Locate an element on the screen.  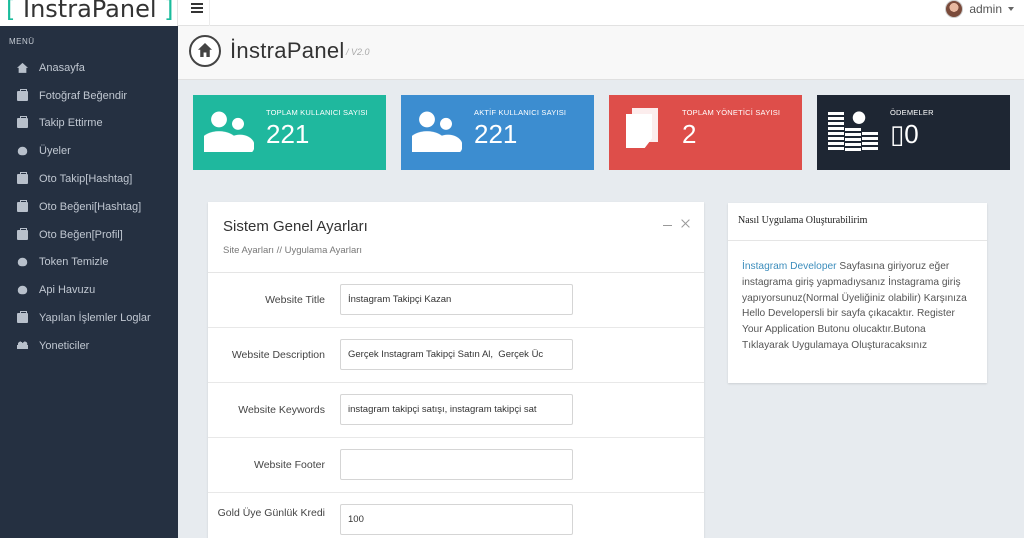
breadcrumb: Site Ayarları // Uygulama Ayarları is located at coordinates (293, 250).